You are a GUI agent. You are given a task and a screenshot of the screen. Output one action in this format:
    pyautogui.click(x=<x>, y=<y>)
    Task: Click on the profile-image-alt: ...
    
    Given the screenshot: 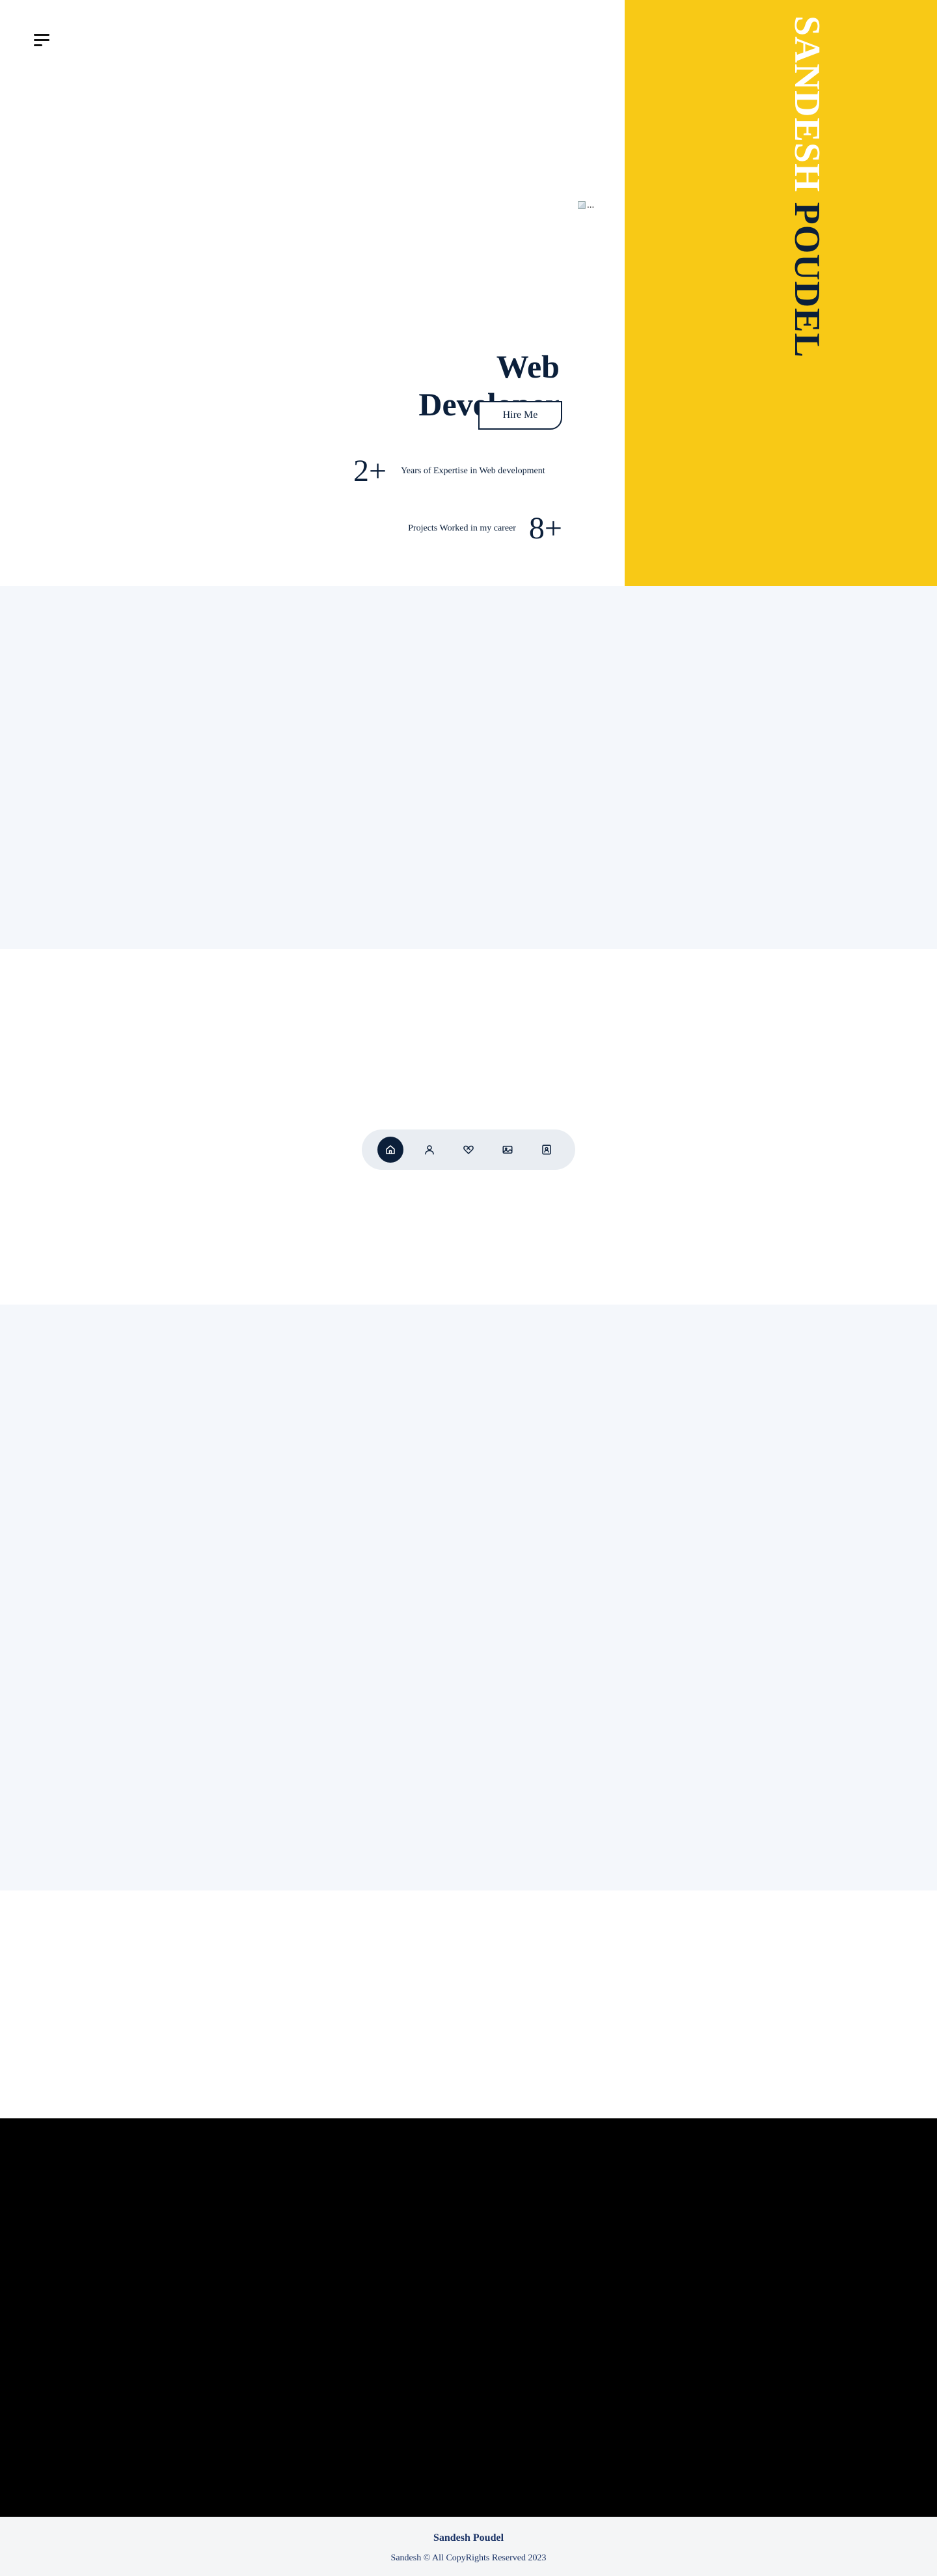 What is the action you would take?
    pyautogui.click(x=591, y=204)
    